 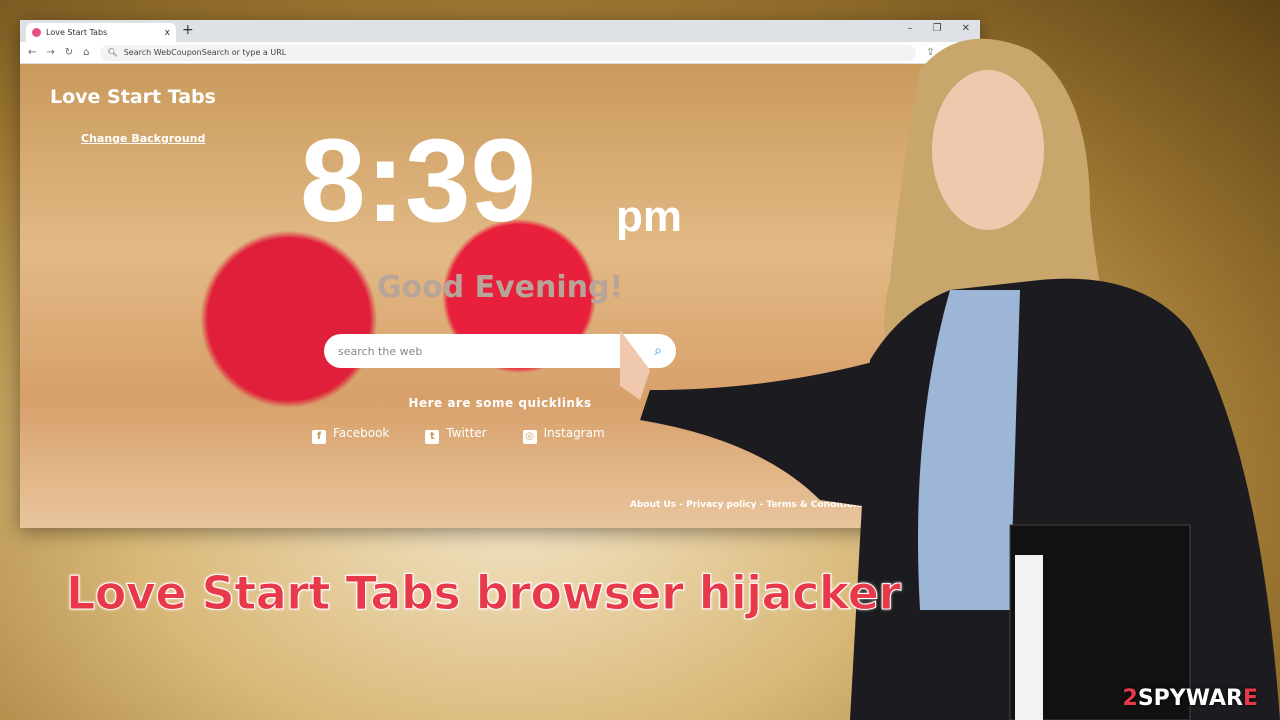 I want to click on headline: Love Start Tabs browser hijacker, so click(x=484, y=593).